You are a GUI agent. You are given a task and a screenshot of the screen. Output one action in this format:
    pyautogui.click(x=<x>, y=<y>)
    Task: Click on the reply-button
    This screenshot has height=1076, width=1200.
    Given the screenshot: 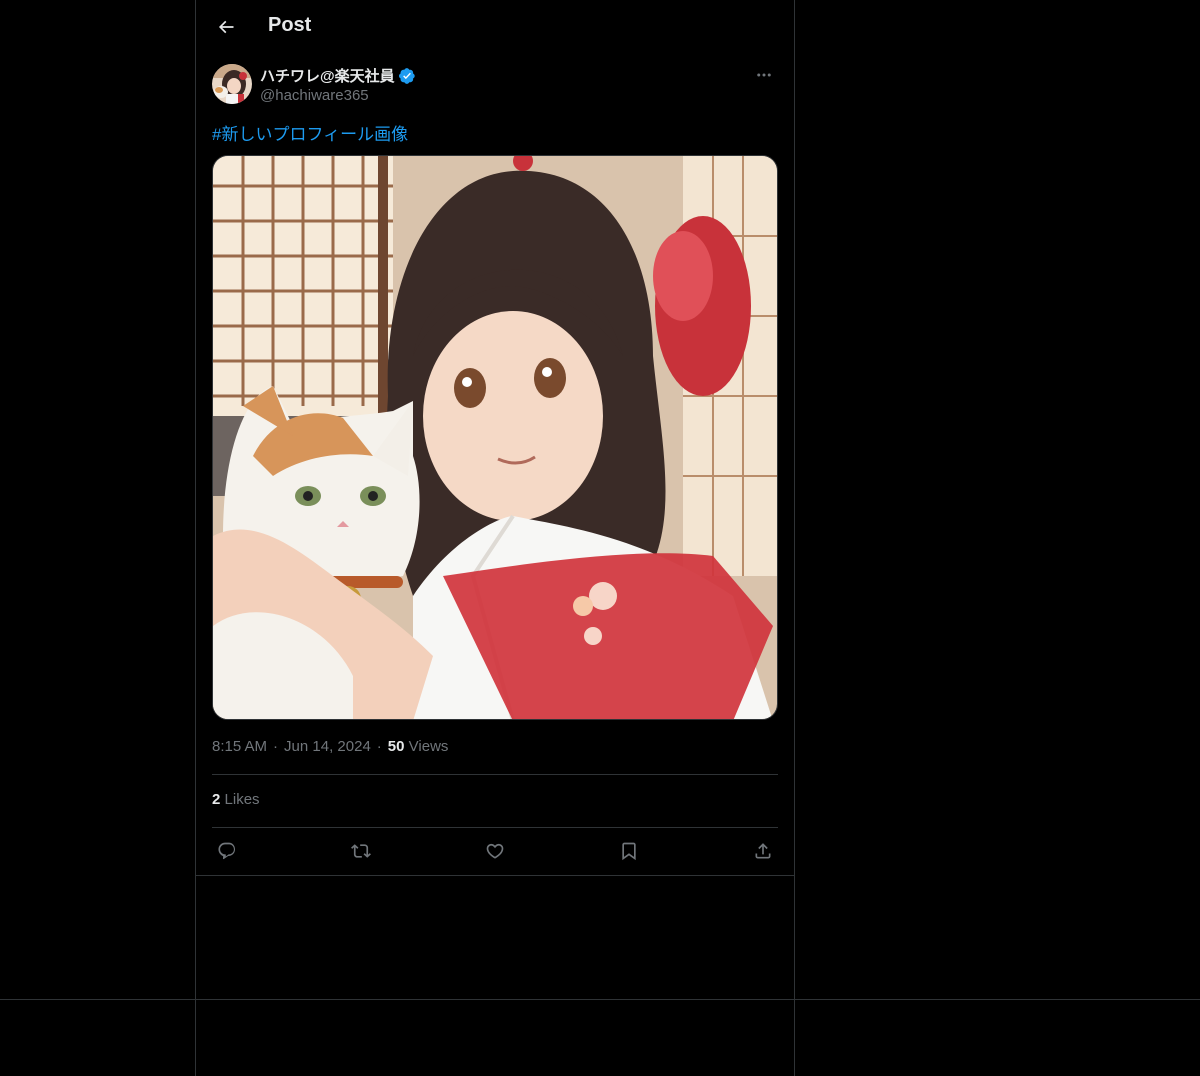 What is the action you would take?
    pyautogui.click(x=227, y=851)
    